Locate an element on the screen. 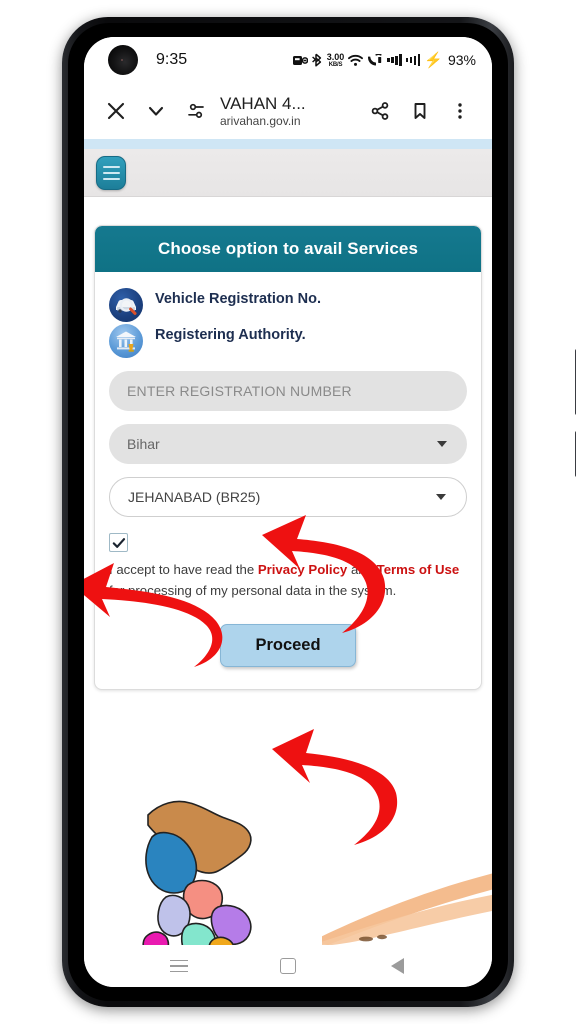 This screenshot has width=576, height=1024. vehicle-registration-icon is located at coordinates (126, 305).